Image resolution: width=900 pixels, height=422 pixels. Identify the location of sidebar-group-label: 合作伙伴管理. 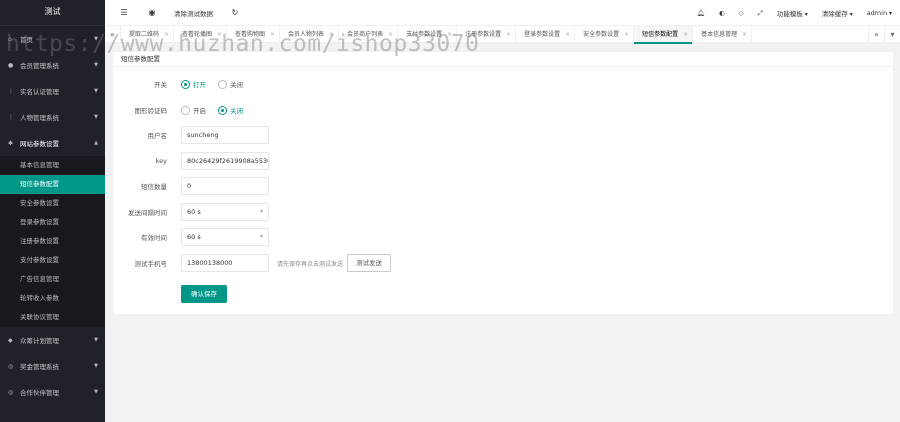
(39, 393).